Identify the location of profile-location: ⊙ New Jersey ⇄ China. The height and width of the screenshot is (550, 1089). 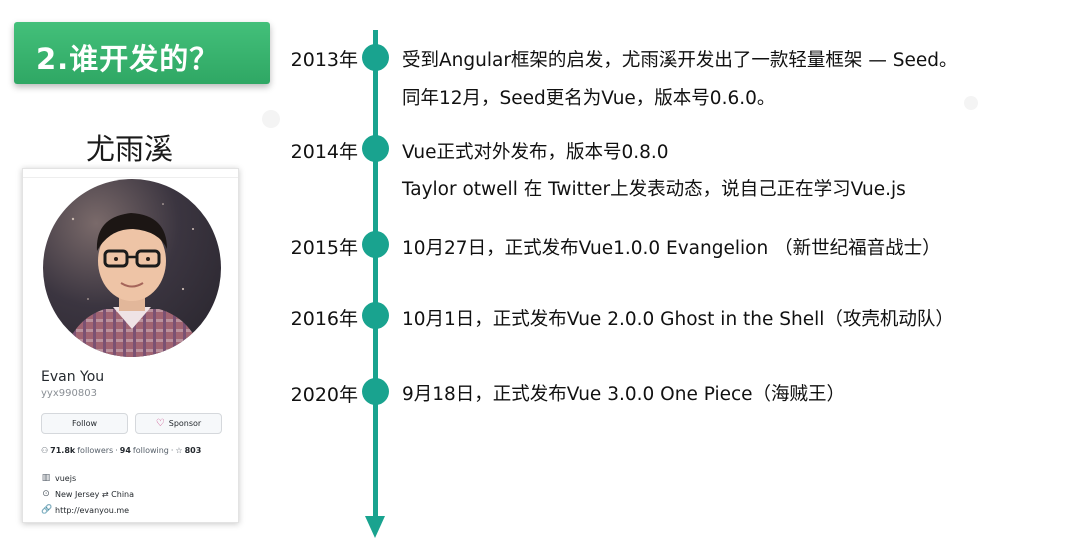
(87, 494).